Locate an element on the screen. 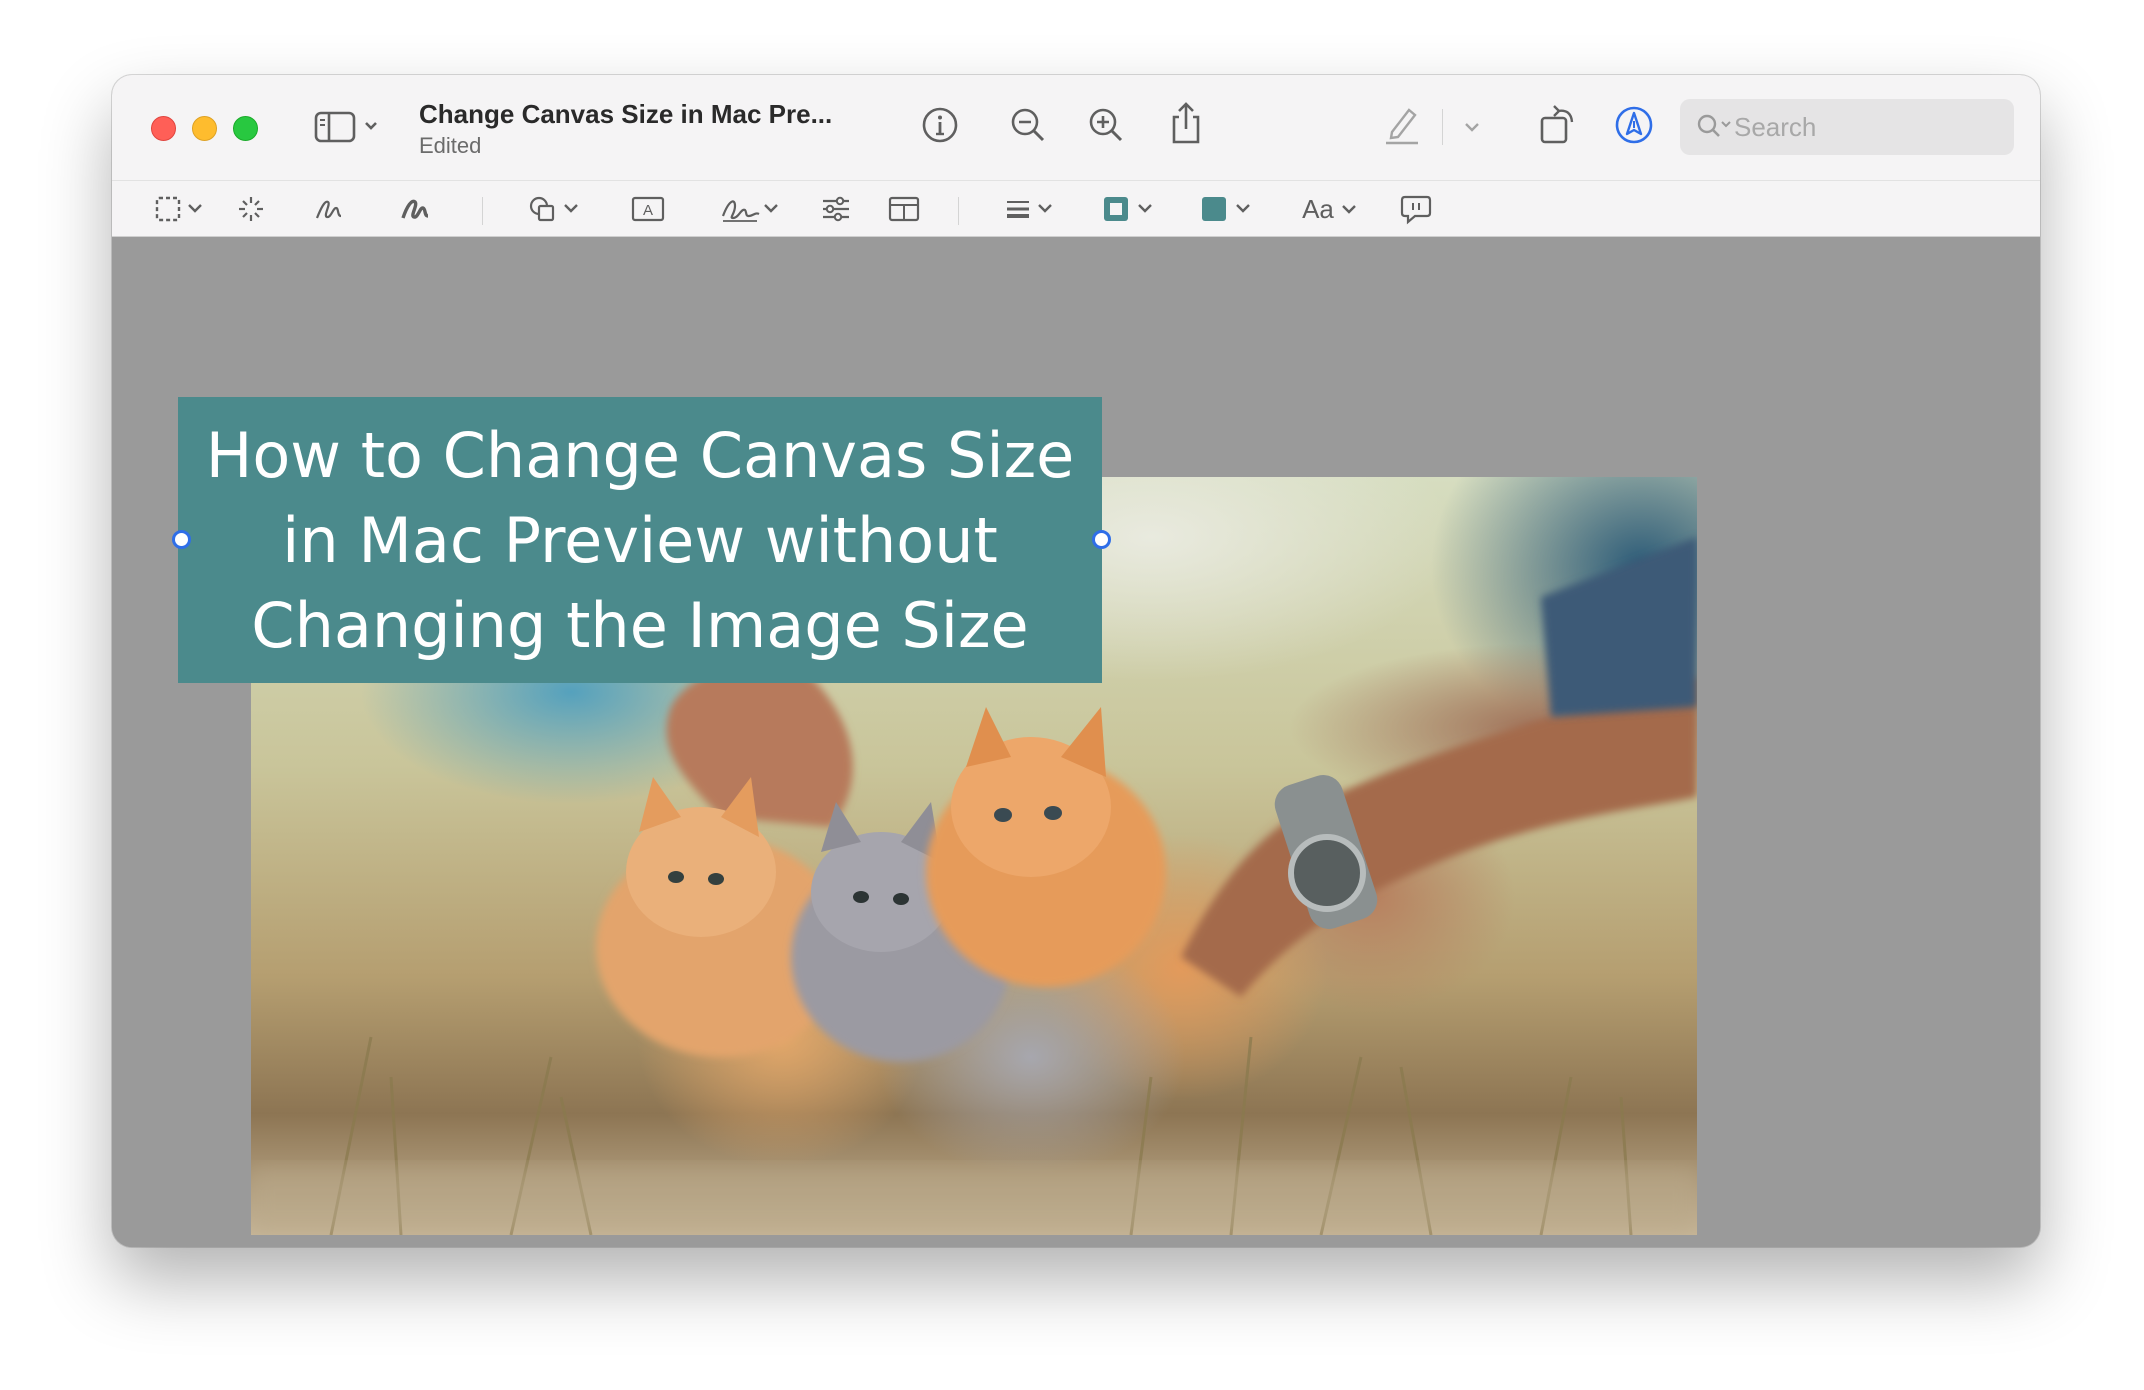 This screenshot has width=2144, height=1390. share-icon is located at coordinates (1186, 123).